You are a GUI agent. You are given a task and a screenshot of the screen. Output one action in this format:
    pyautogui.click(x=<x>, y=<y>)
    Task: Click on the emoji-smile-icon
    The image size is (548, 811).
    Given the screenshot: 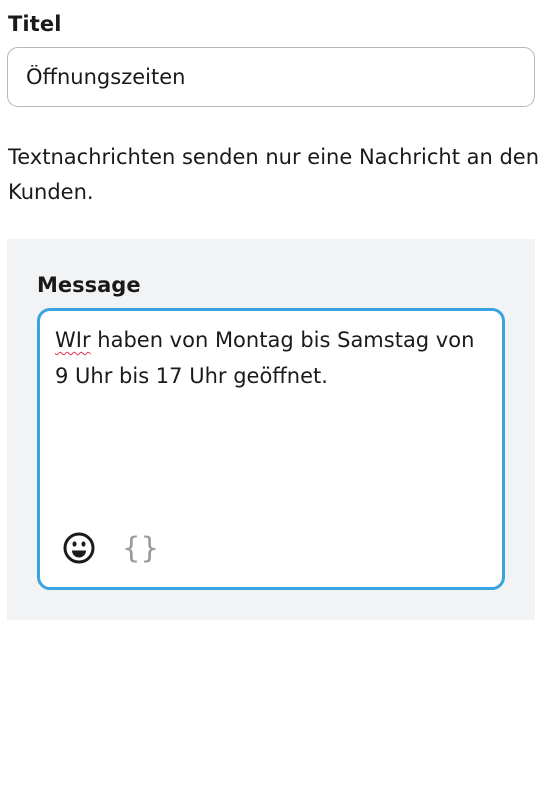 What is the action you would take?
    pyautogui.click(x=79, y=548)
    